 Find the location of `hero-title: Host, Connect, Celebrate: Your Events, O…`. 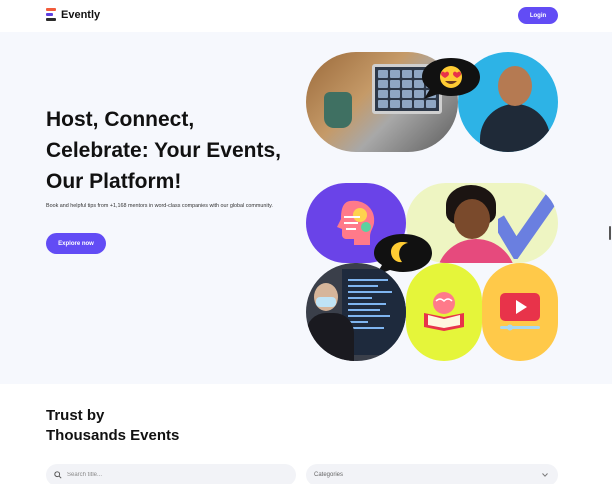

hero-title: Host, Connect, Celebrate: Your Events, O… is located at coordinates (176, 150).